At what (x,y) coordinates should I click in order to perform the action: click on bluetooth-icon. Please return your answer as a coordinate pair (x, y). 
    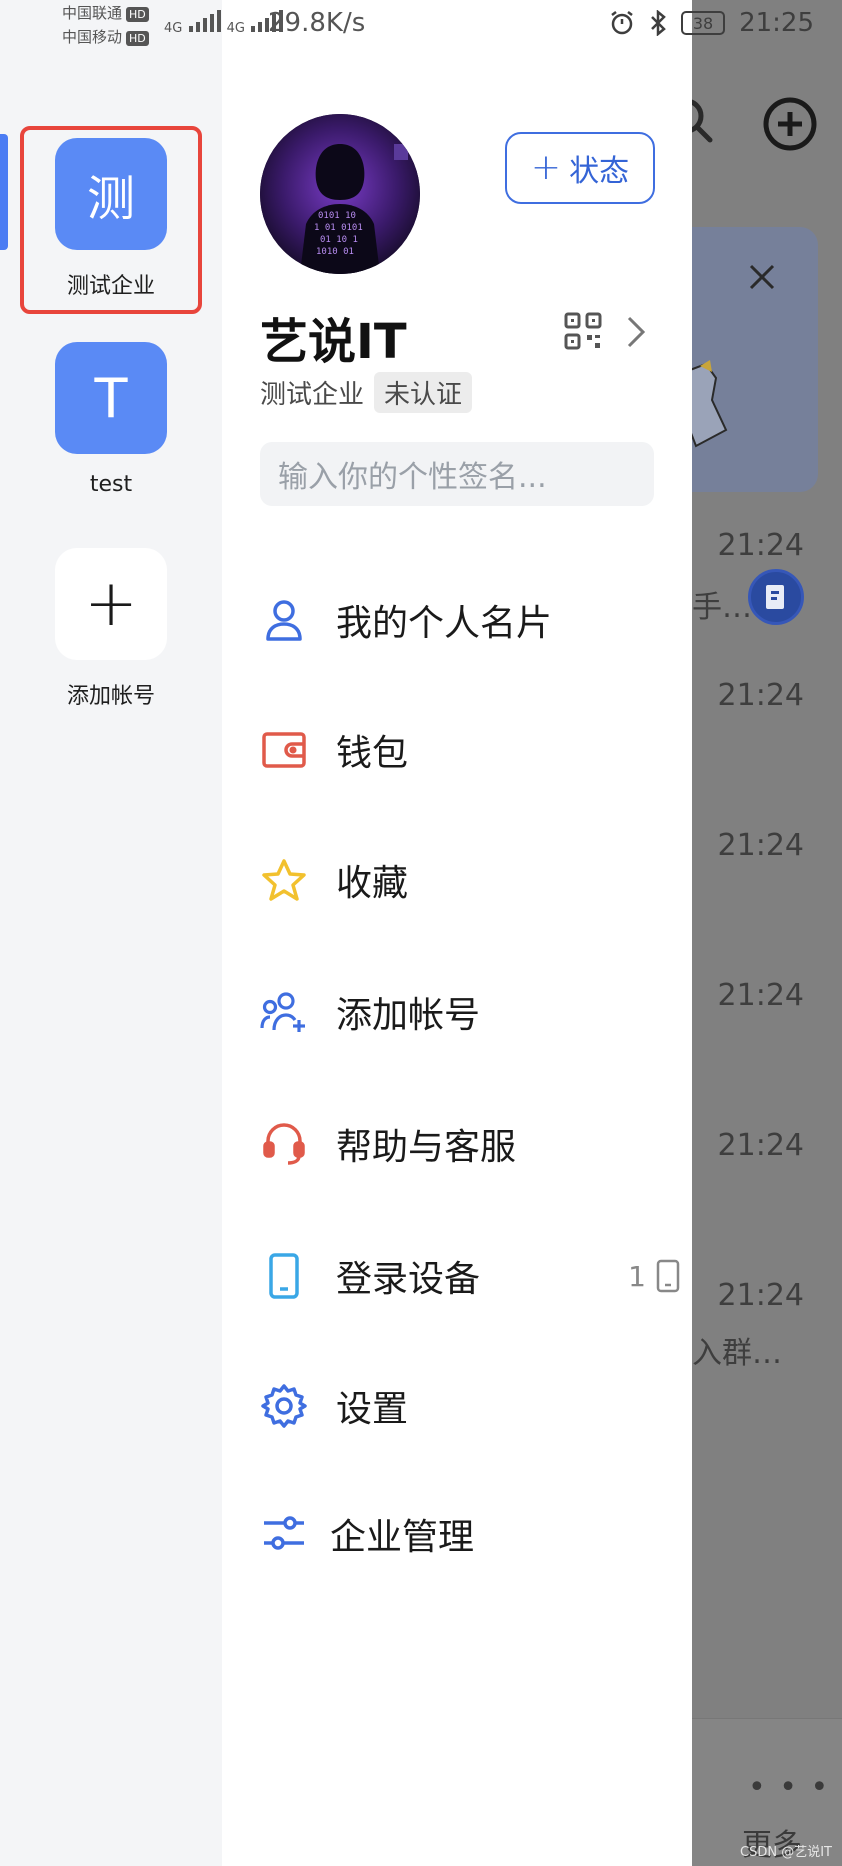
    Looking at the image, I should click on (658, 23).